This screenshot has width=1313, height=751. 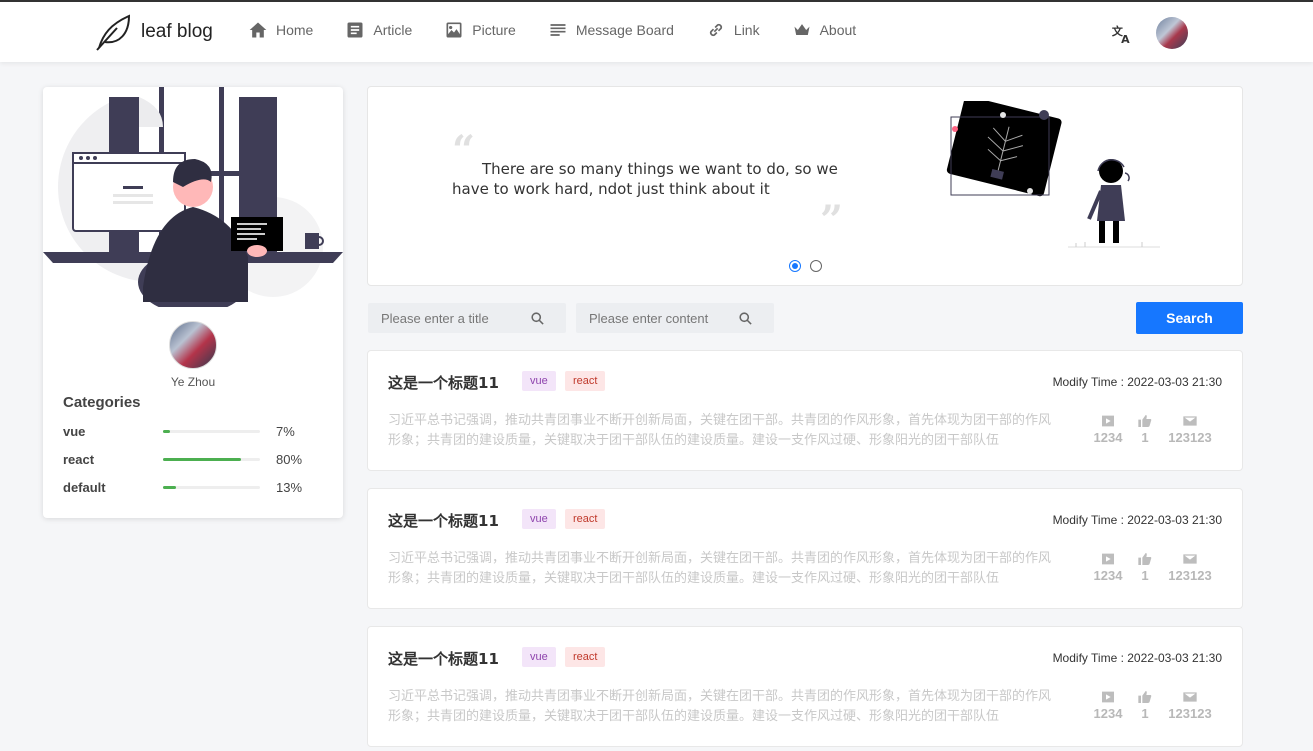 What do you see at coordinates (285, 431) in the screenshot?
I see `category-percent: 7%` at bounding box center [285, 431].